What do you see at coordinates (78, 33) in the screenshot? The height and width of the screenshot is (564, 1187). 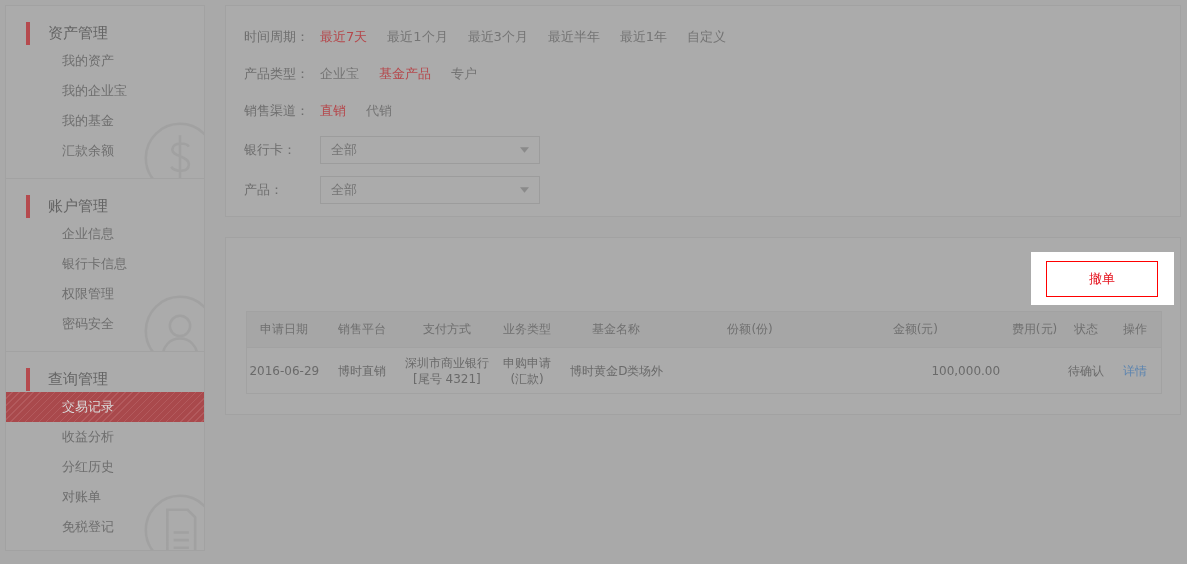 I see `section-title: 资产管理` at bounding box center [78, 33].